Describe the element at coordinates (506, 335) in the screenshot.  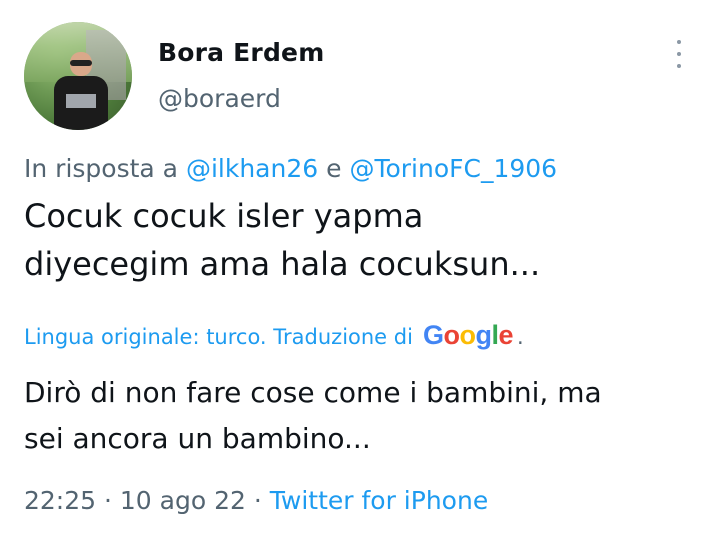
I see `google-letter: e` at that location.